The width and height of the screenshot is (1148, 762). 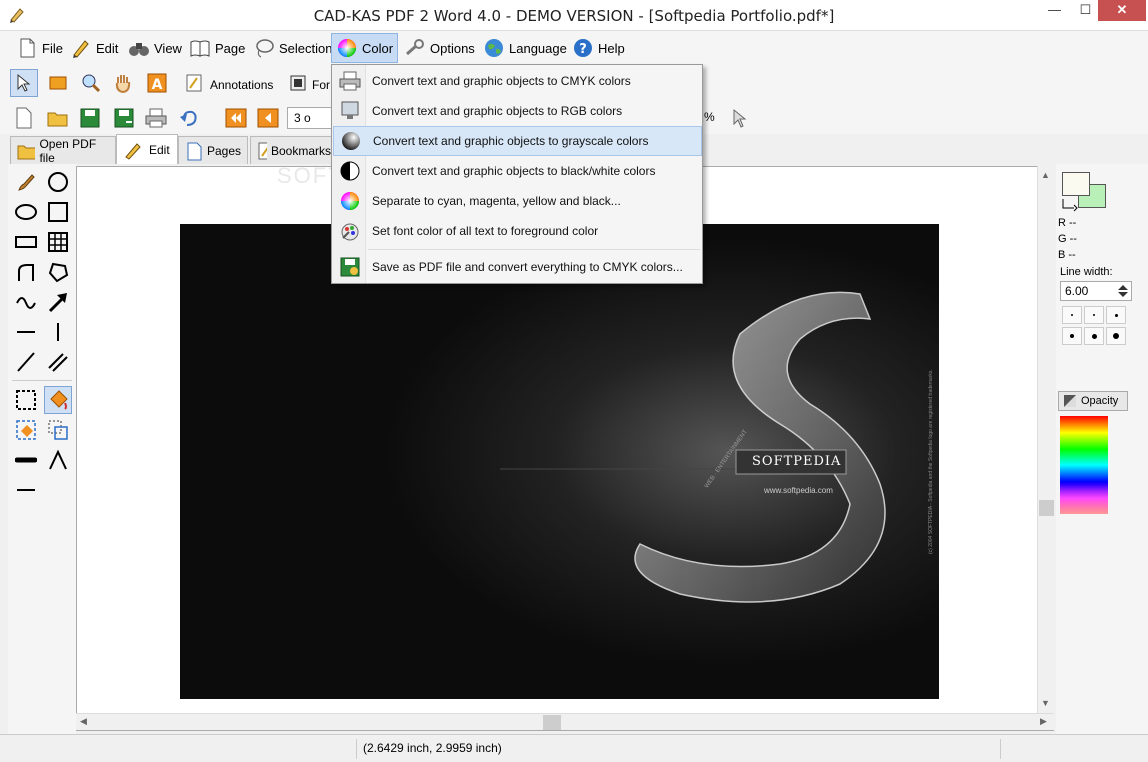 What do you see at coordinates (58, 302) in the screenshot?
I see `arrow-tool` at bounding box center [58, 302].